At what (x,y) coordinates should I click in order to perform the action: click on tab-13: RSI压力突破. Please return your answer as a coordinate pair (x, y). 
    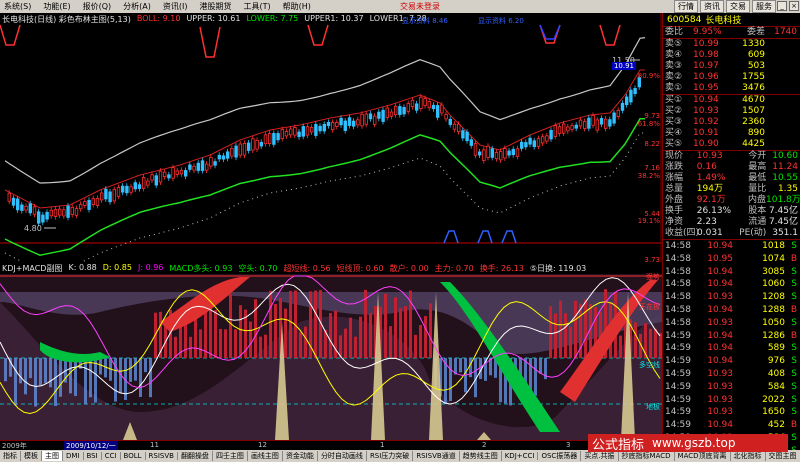
    Looking at the image, I should click on (390, 456).